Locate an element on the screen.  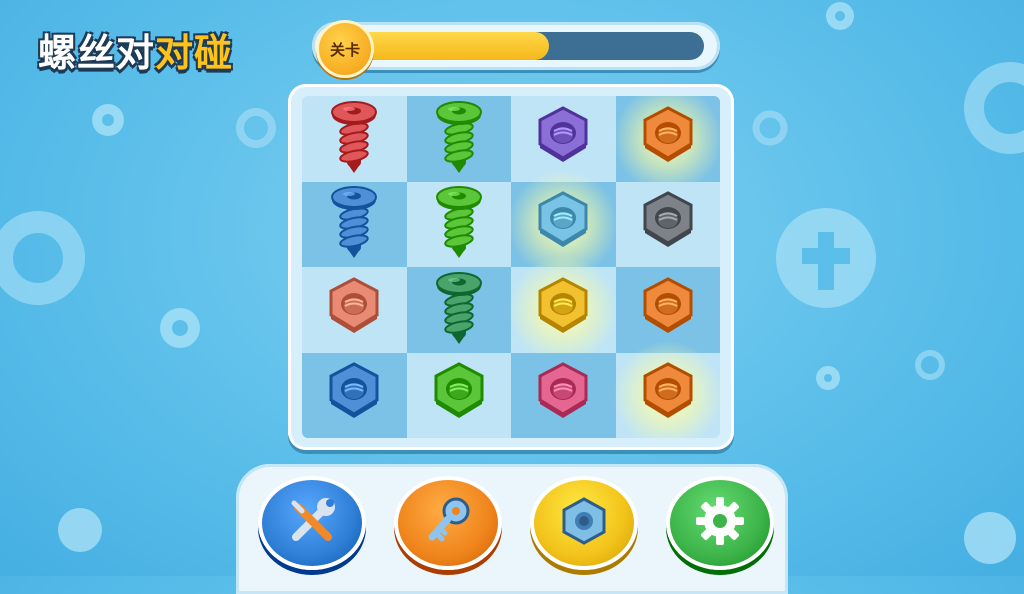
nut-button is located at coordinates (584, 523).